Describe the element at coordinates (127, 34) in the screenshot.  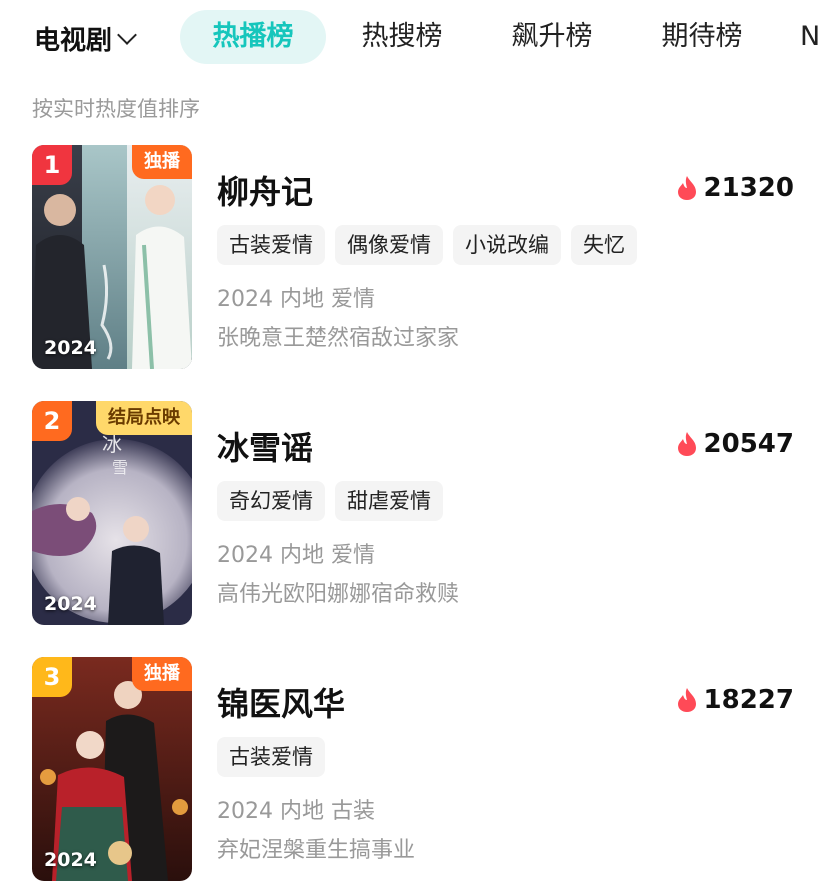
I see `chevron-down-icon` at that location.